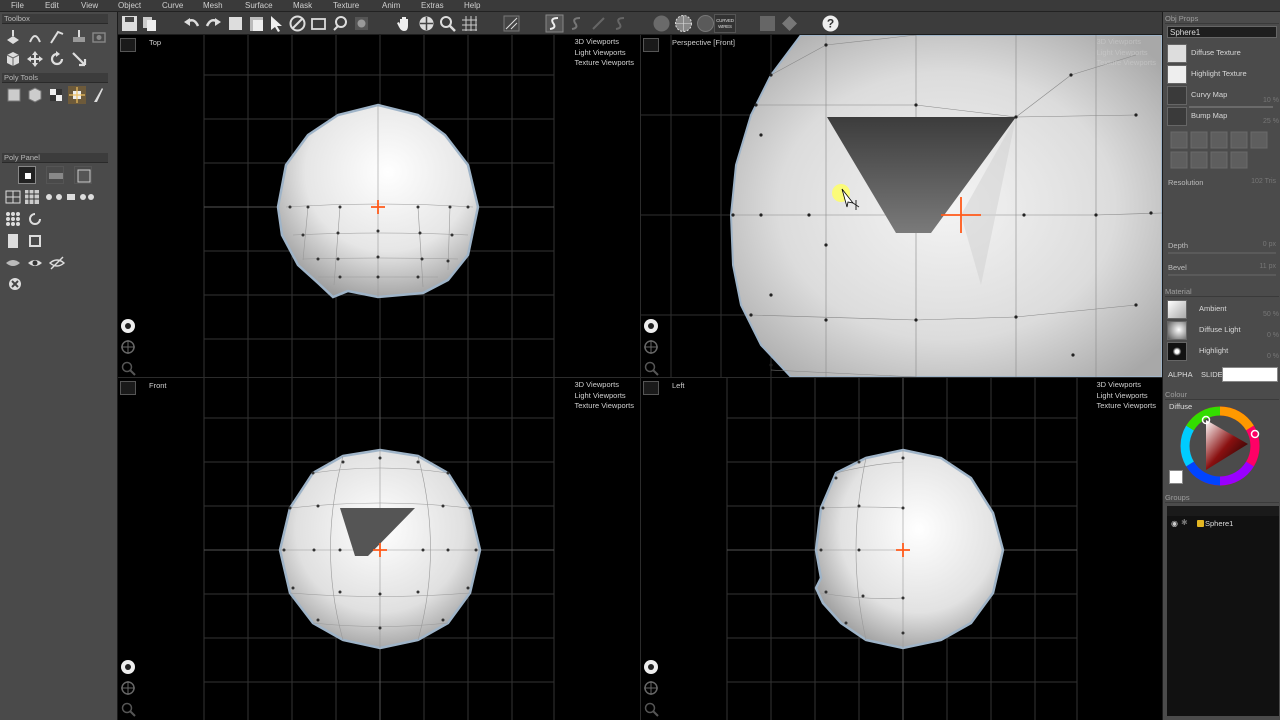 The width and height of the screenshot is (1280, 720). Describe the element at coordinates (98, 95) in the screenshot. I see `knife-tool-icon` at that location.